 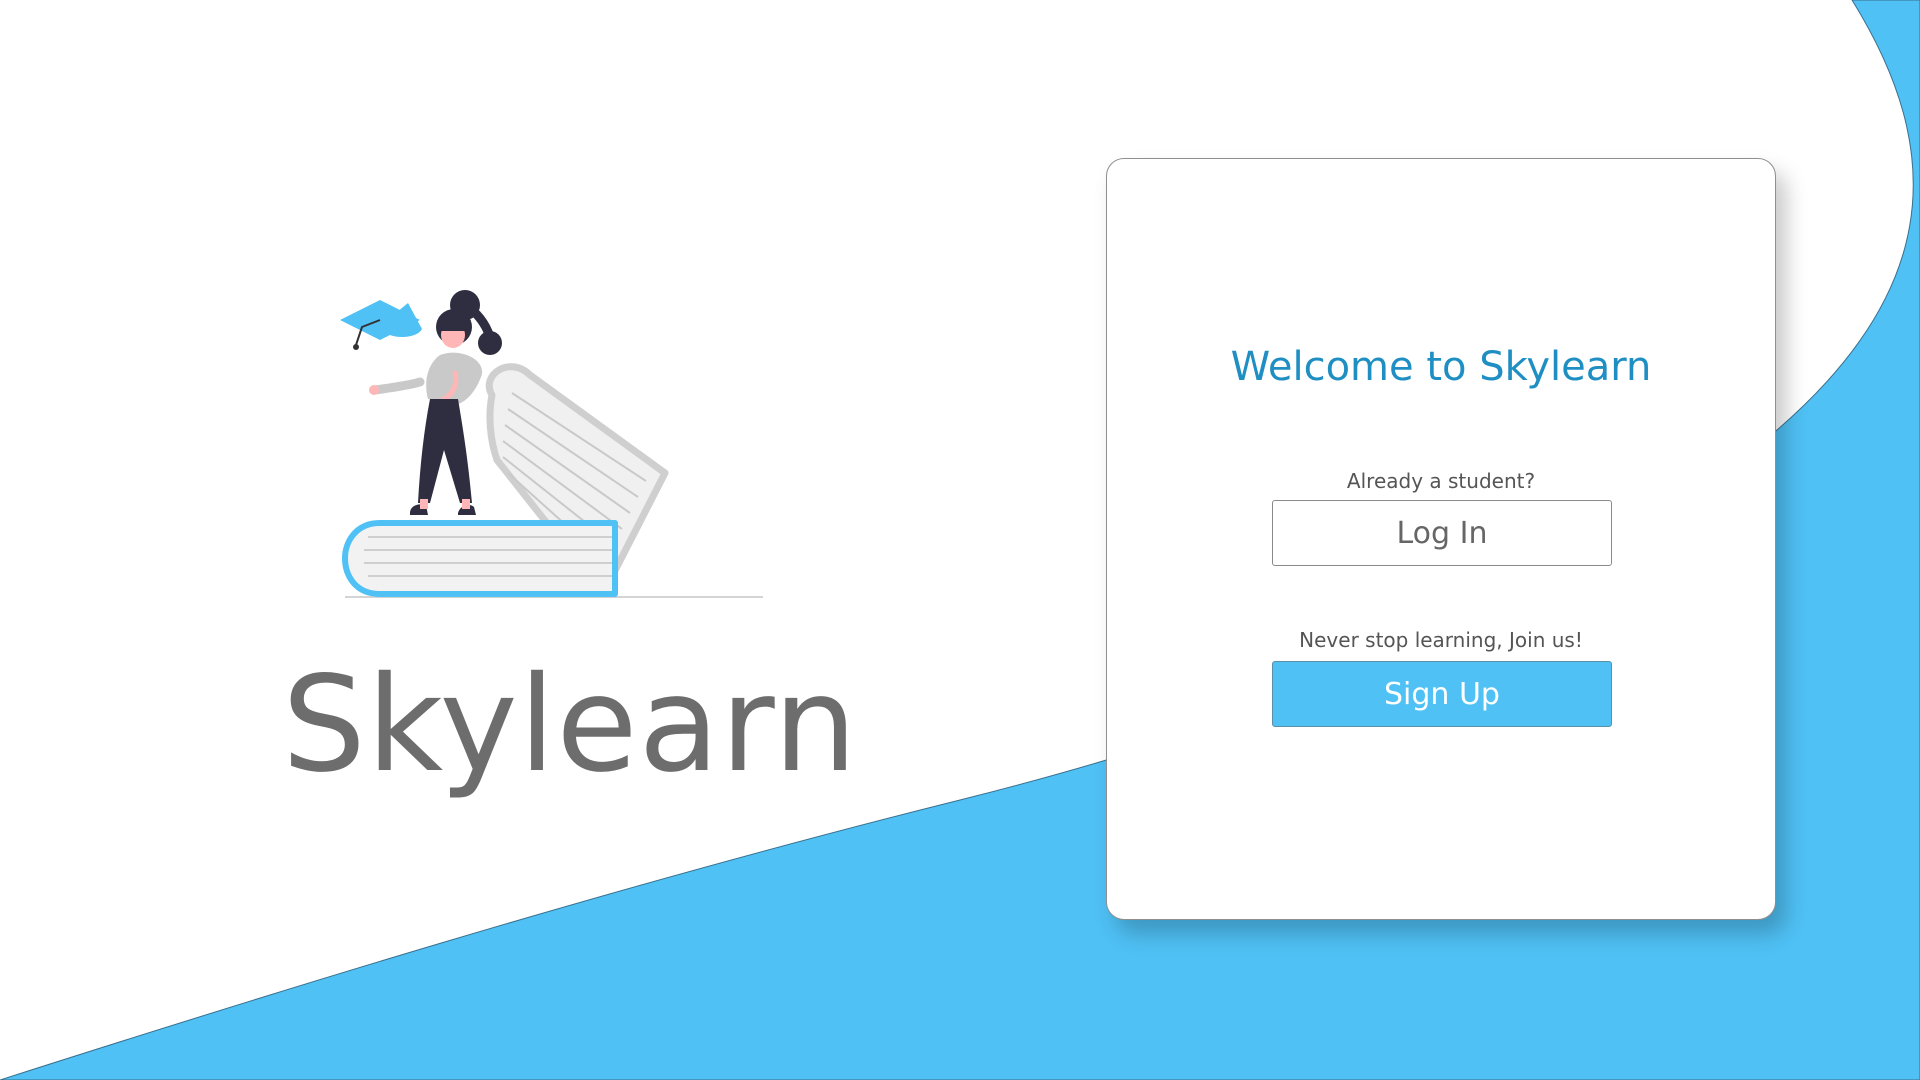 What do you see at coordinates (551, 444) in the screenshot?
I see `student-illustration` at bounding box center [551, 444].